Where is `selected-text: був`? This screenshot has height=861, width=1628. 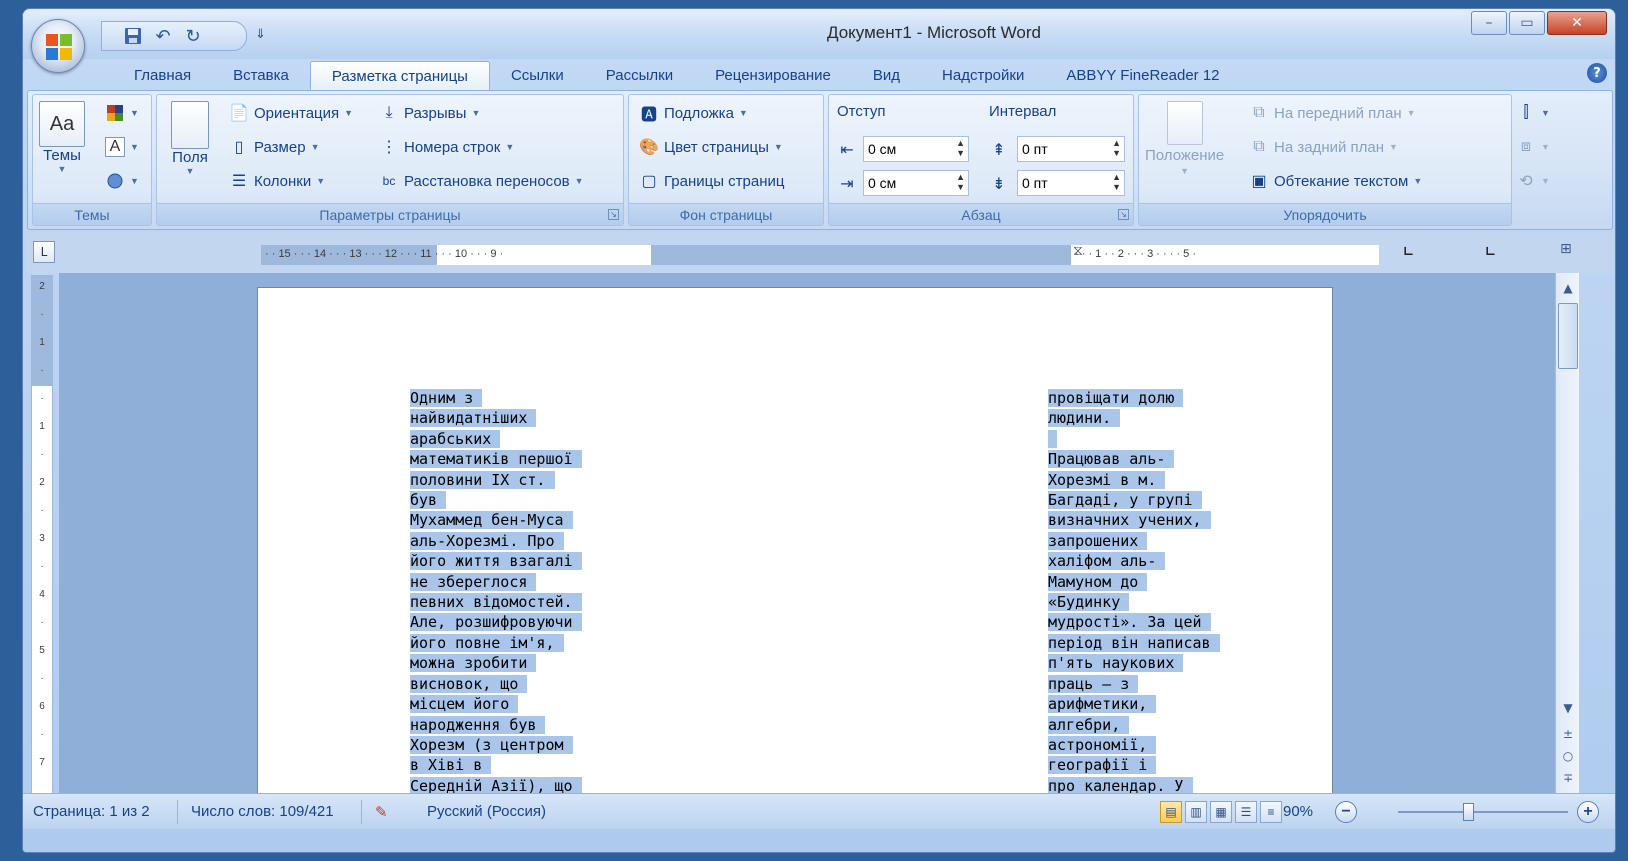 selected-text: був is located at coordinates (428, 500).